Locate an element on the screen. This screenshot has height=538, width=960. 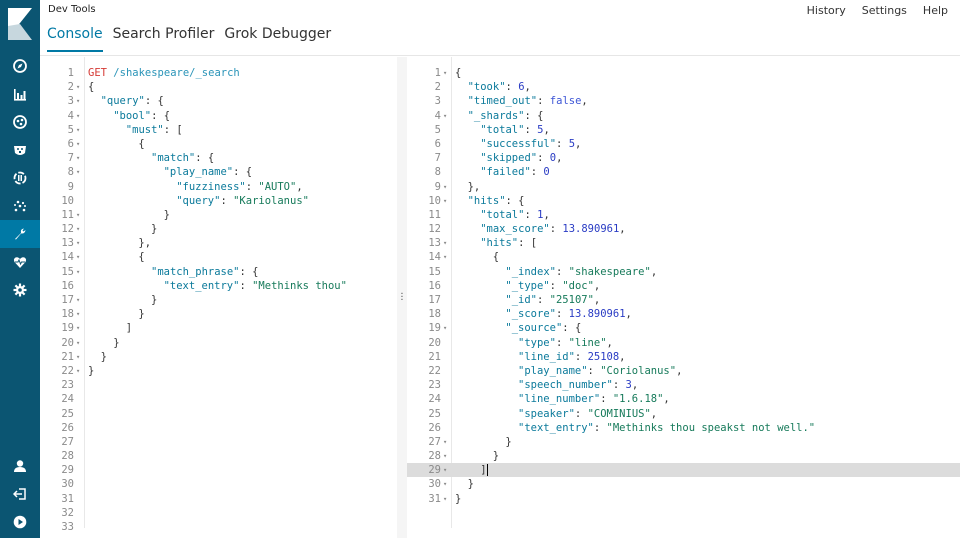
code-line: 30 is located at coordinates (218, 484).